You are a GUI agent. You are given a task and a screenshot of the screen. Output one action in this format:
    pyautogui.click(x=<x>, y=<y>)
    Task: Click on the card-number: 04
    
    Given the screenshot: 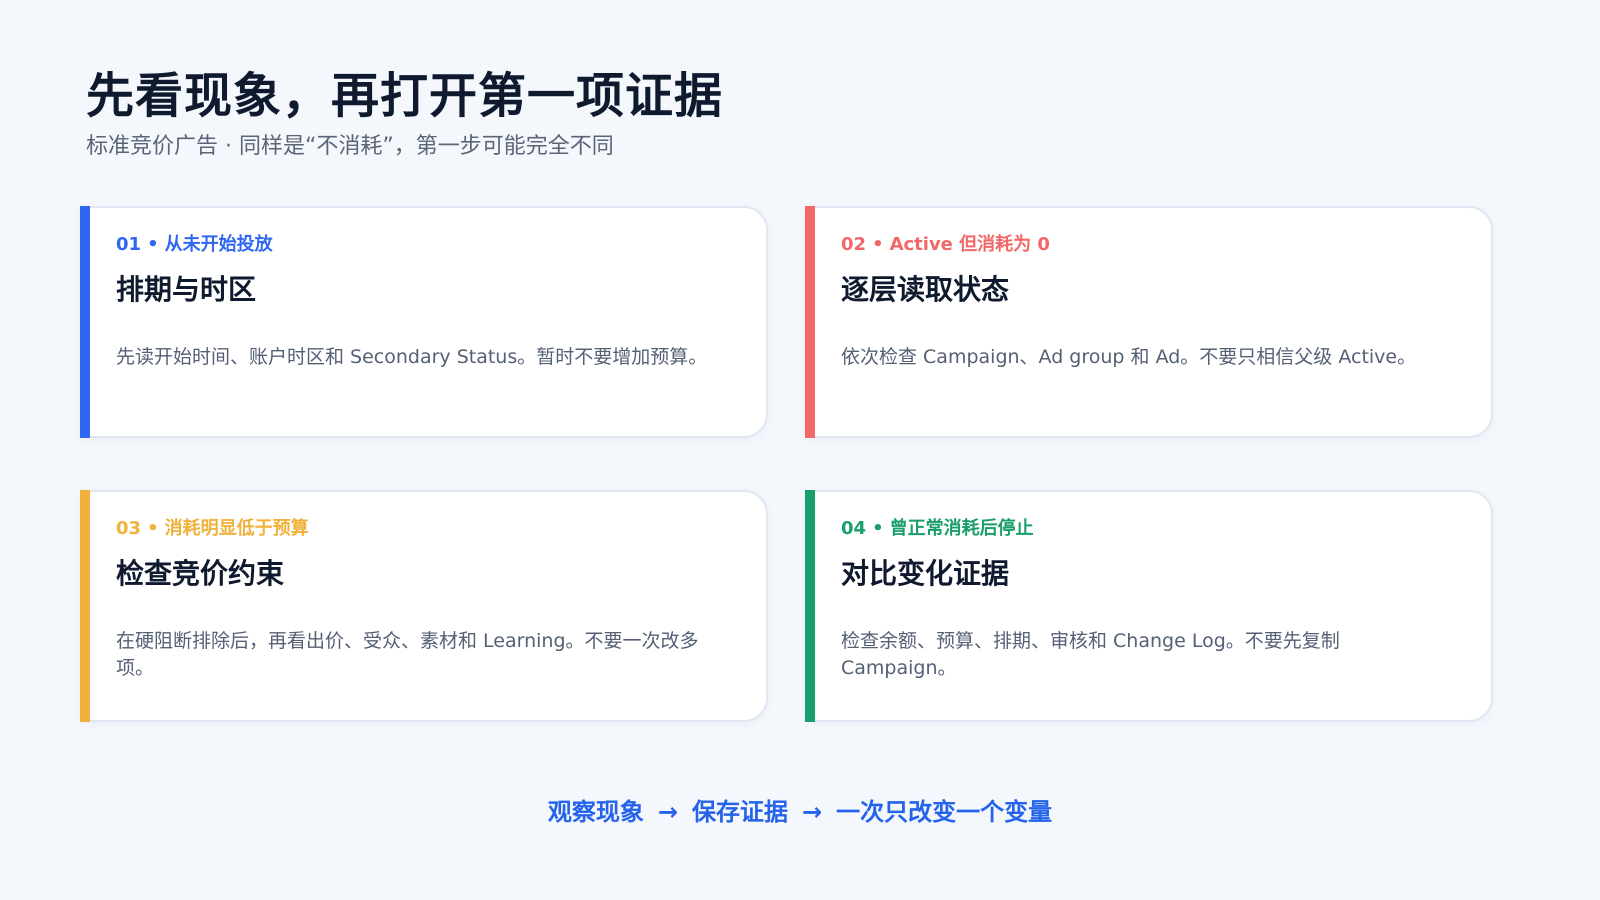 What is the action you would take?
    pyautogui.click(x=854, y=528)
    